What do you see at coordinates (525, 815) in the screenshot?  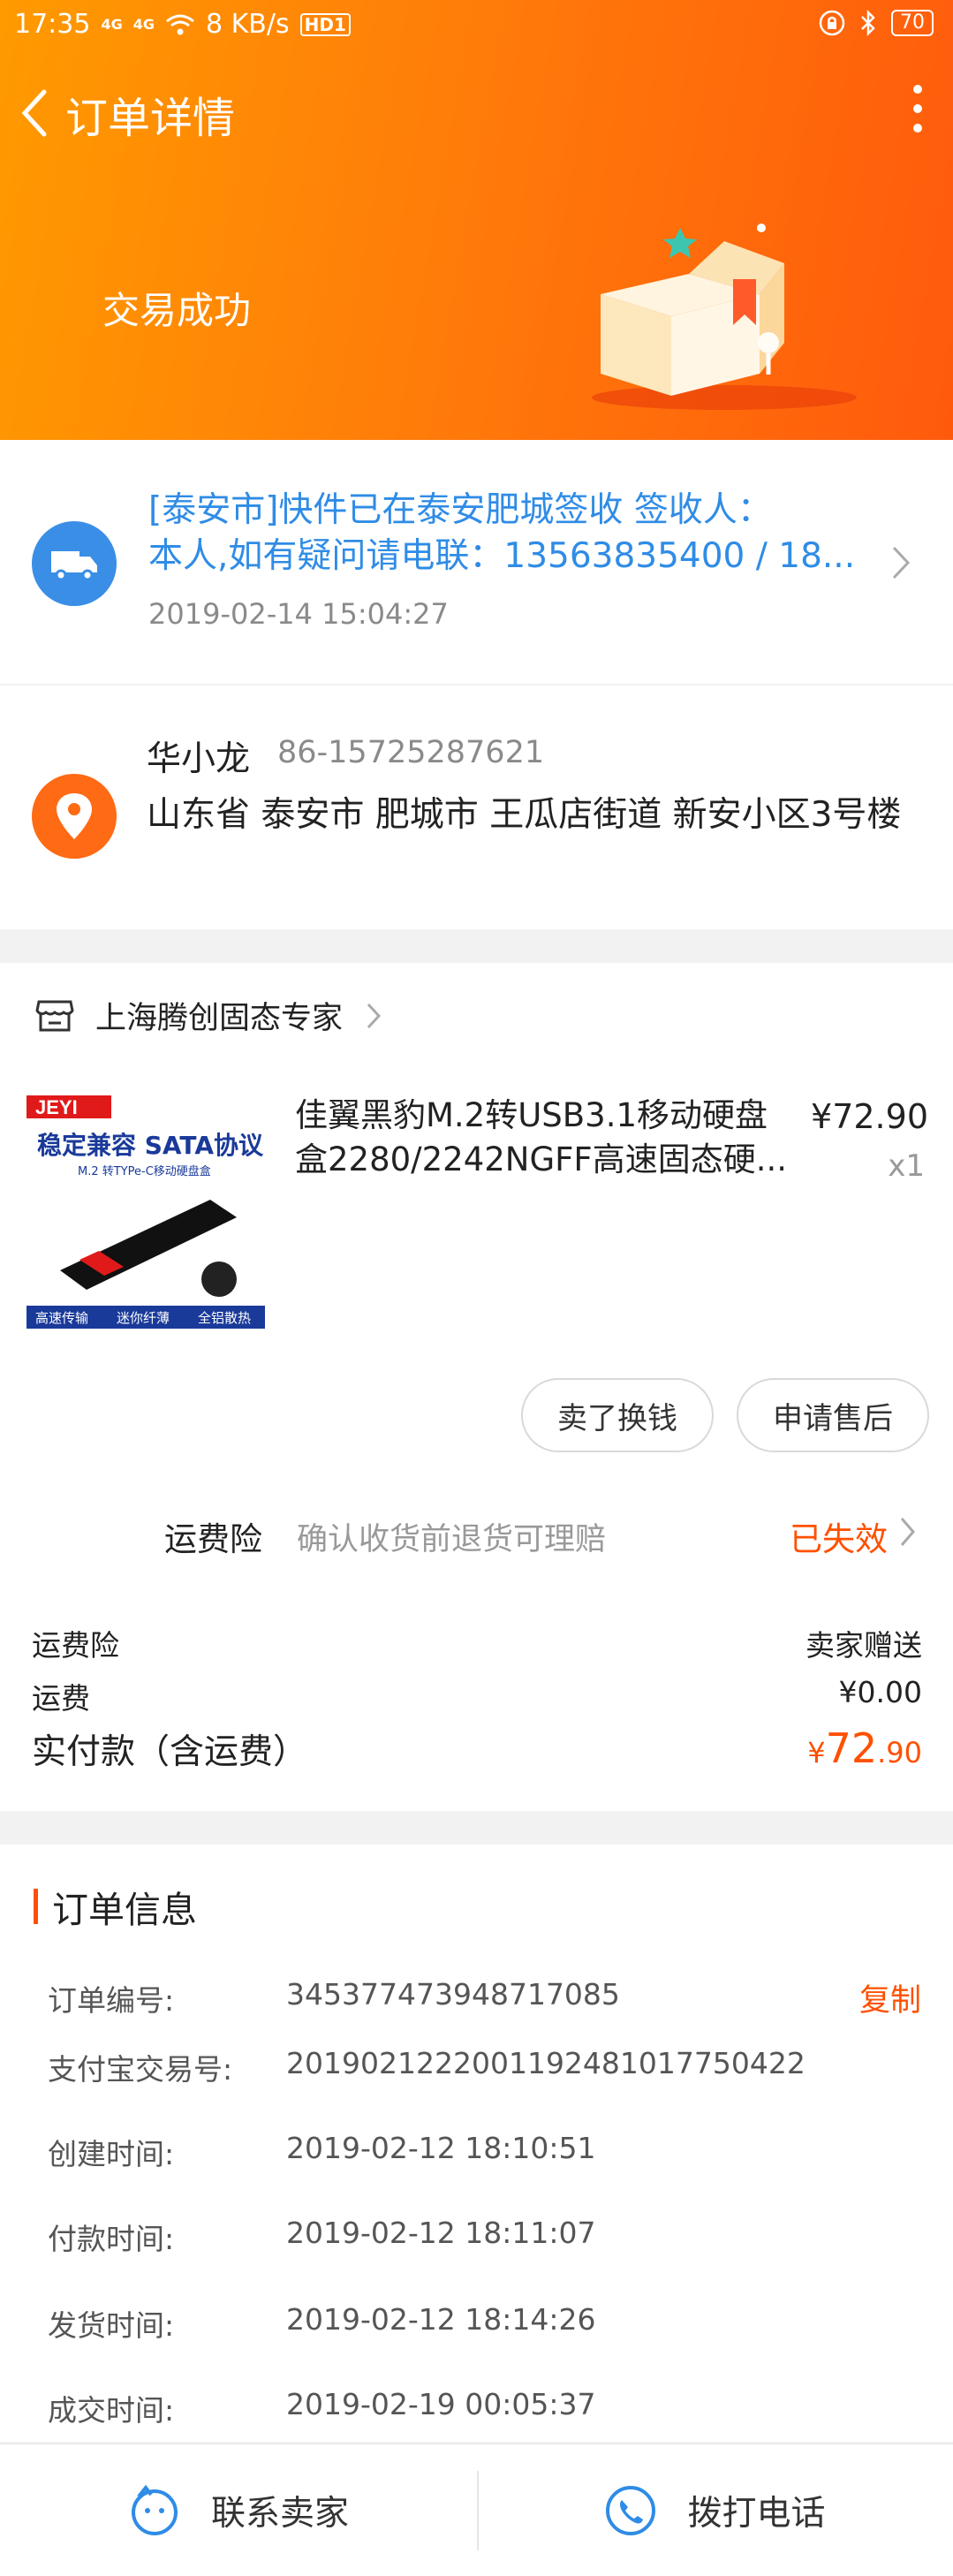 I see `recipient-address: 山东省 泰安市 肥城市 王瓜店街道 新安小区3号楼` at bounding box center [525, 815].